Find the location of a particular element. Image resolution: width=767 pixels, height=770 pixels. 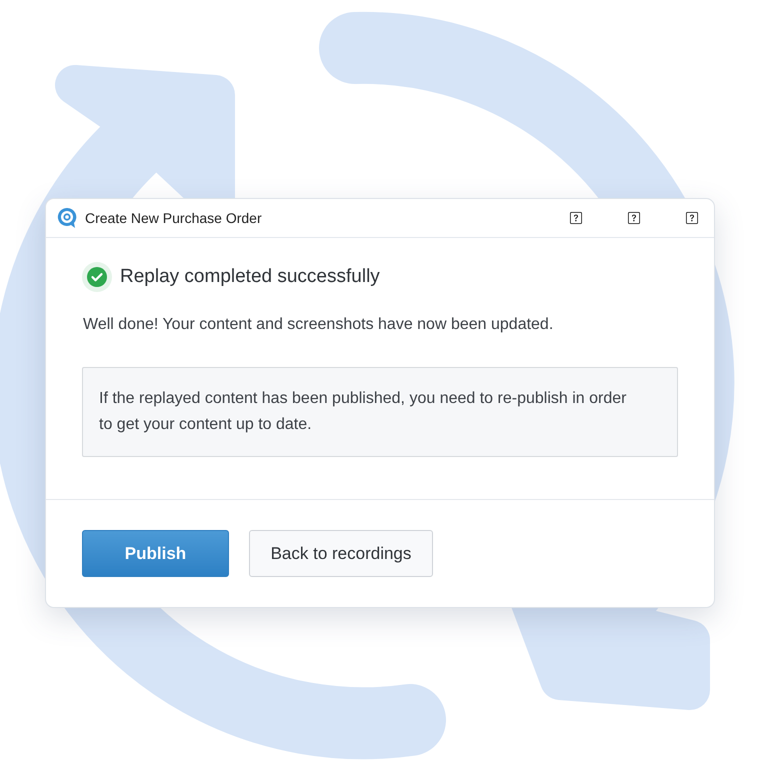

status-title: Replay completed successfully is located at coordinates (250, 277).